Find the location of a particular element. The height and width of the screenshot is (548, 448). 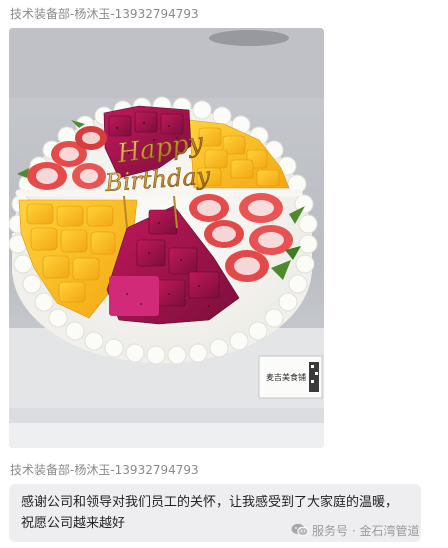

watermark-text: 服务号 · 金石湾管道 is located at coordinates (366, 530).